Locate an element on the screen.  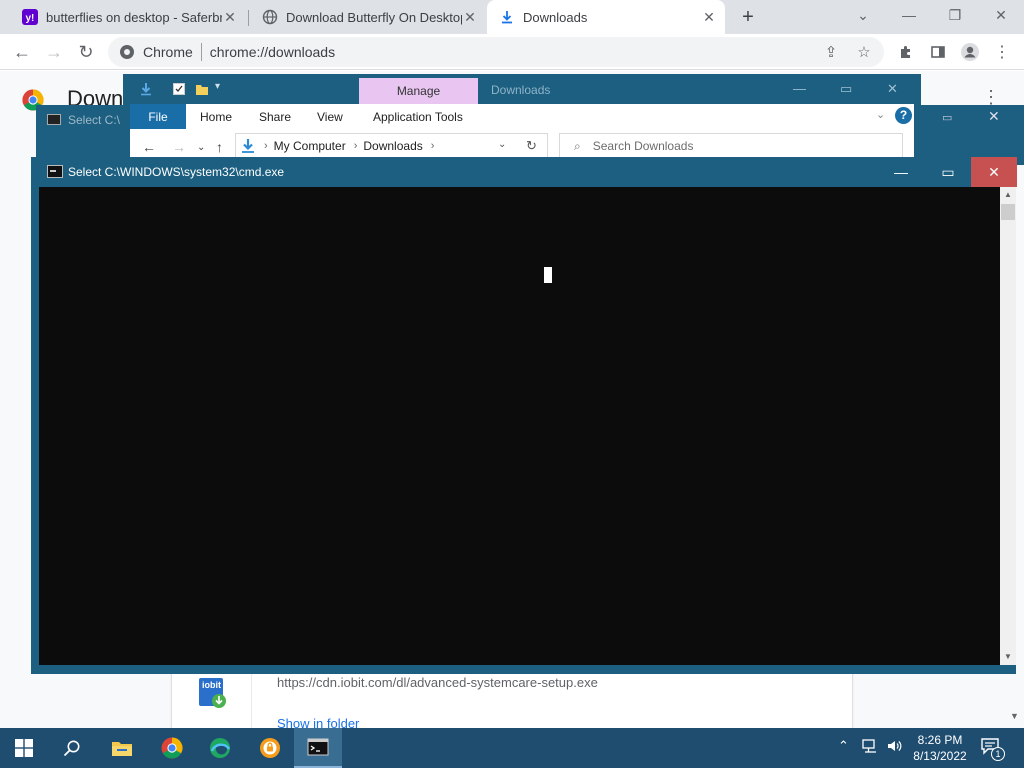
page-scroll-down-icon: ▼ is located at coordinates (1014, 716).